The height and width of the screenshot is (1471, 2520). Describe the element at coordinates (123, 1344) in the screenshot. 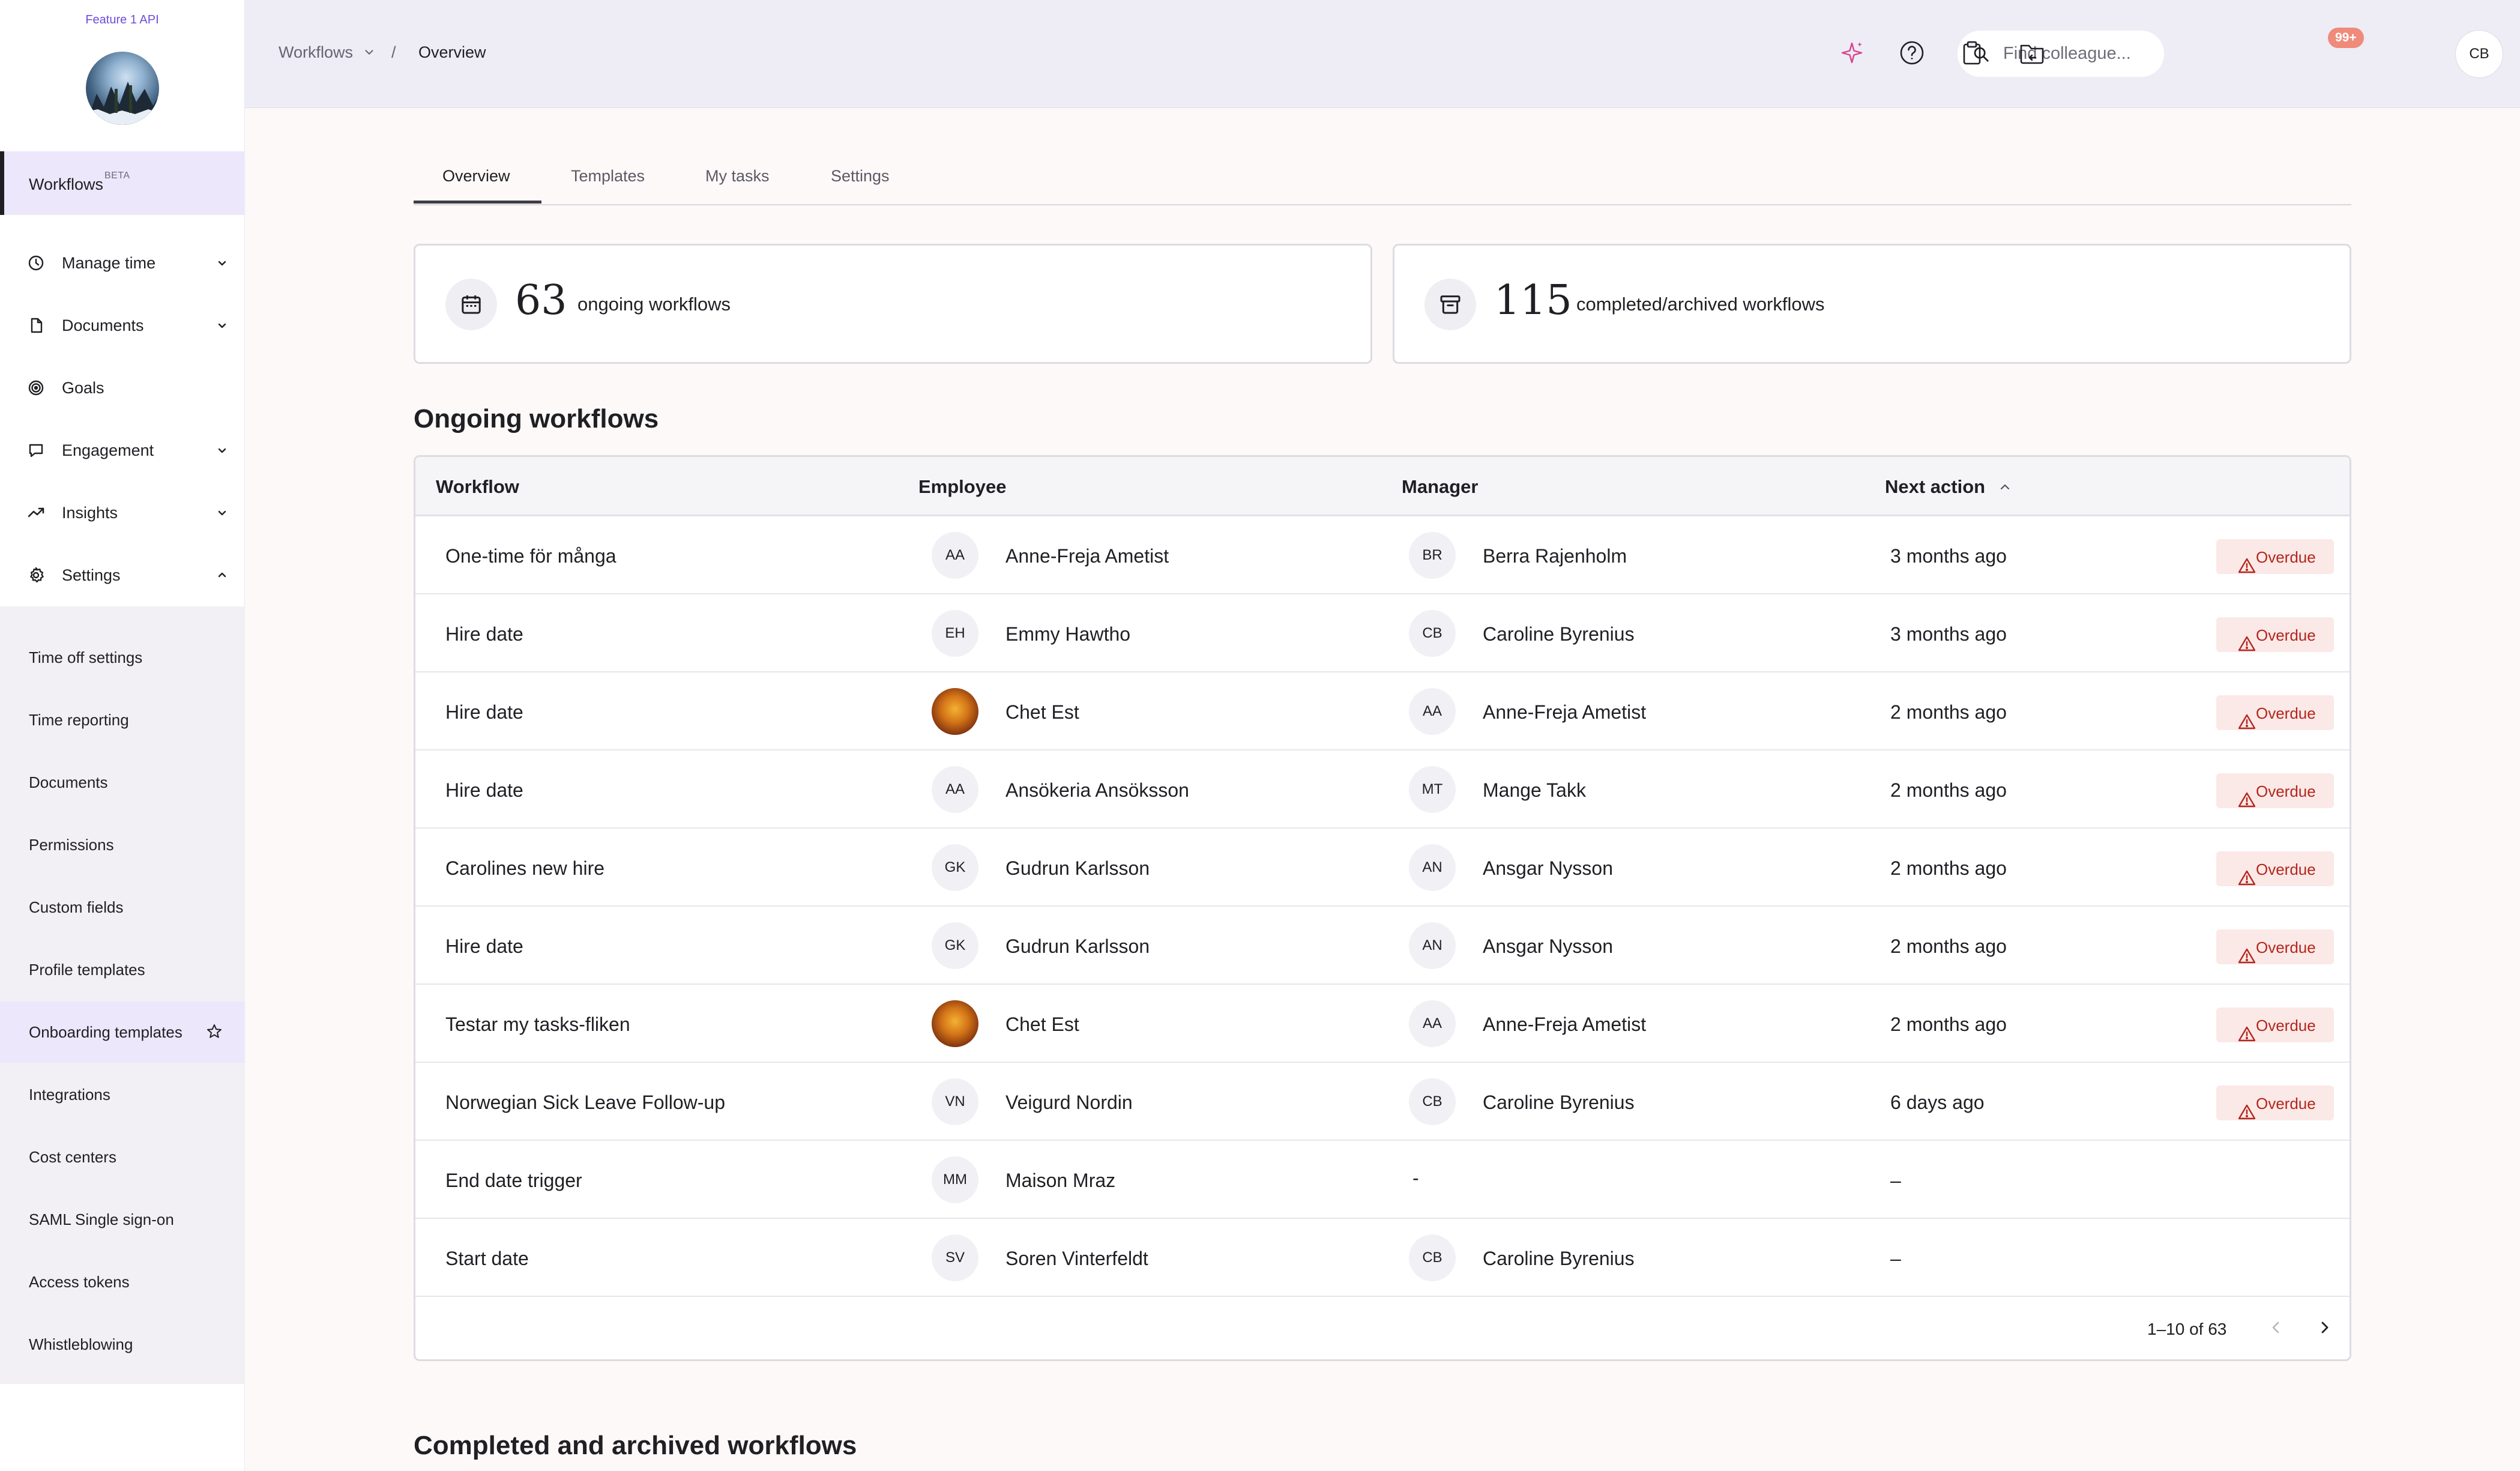

I see `settings-item-whistleblowing: Whistleblowing` at that location.